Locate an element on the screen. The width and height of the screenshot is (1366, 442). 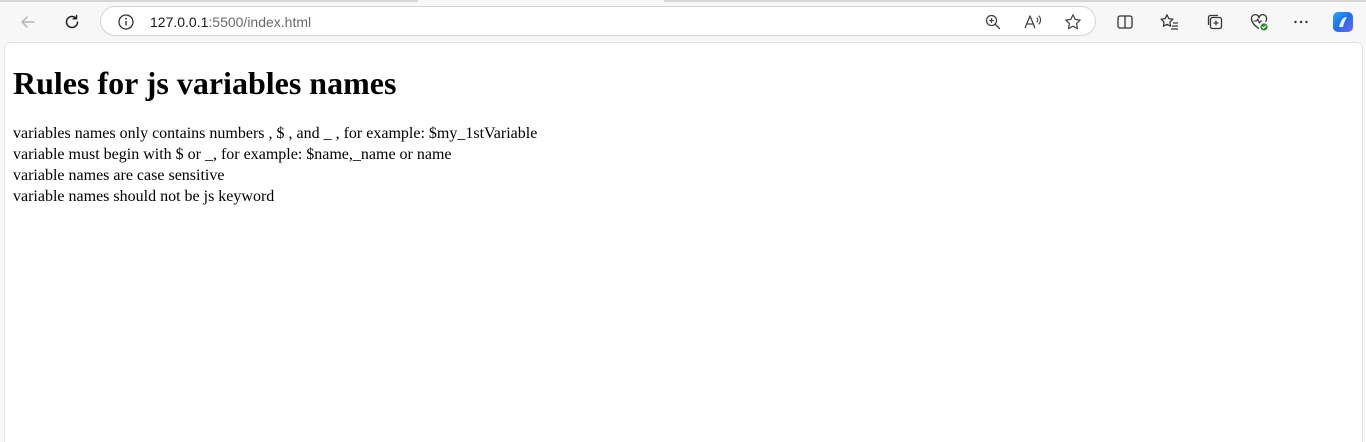
read-aloud-icon is located at coordinates (1033, 22).